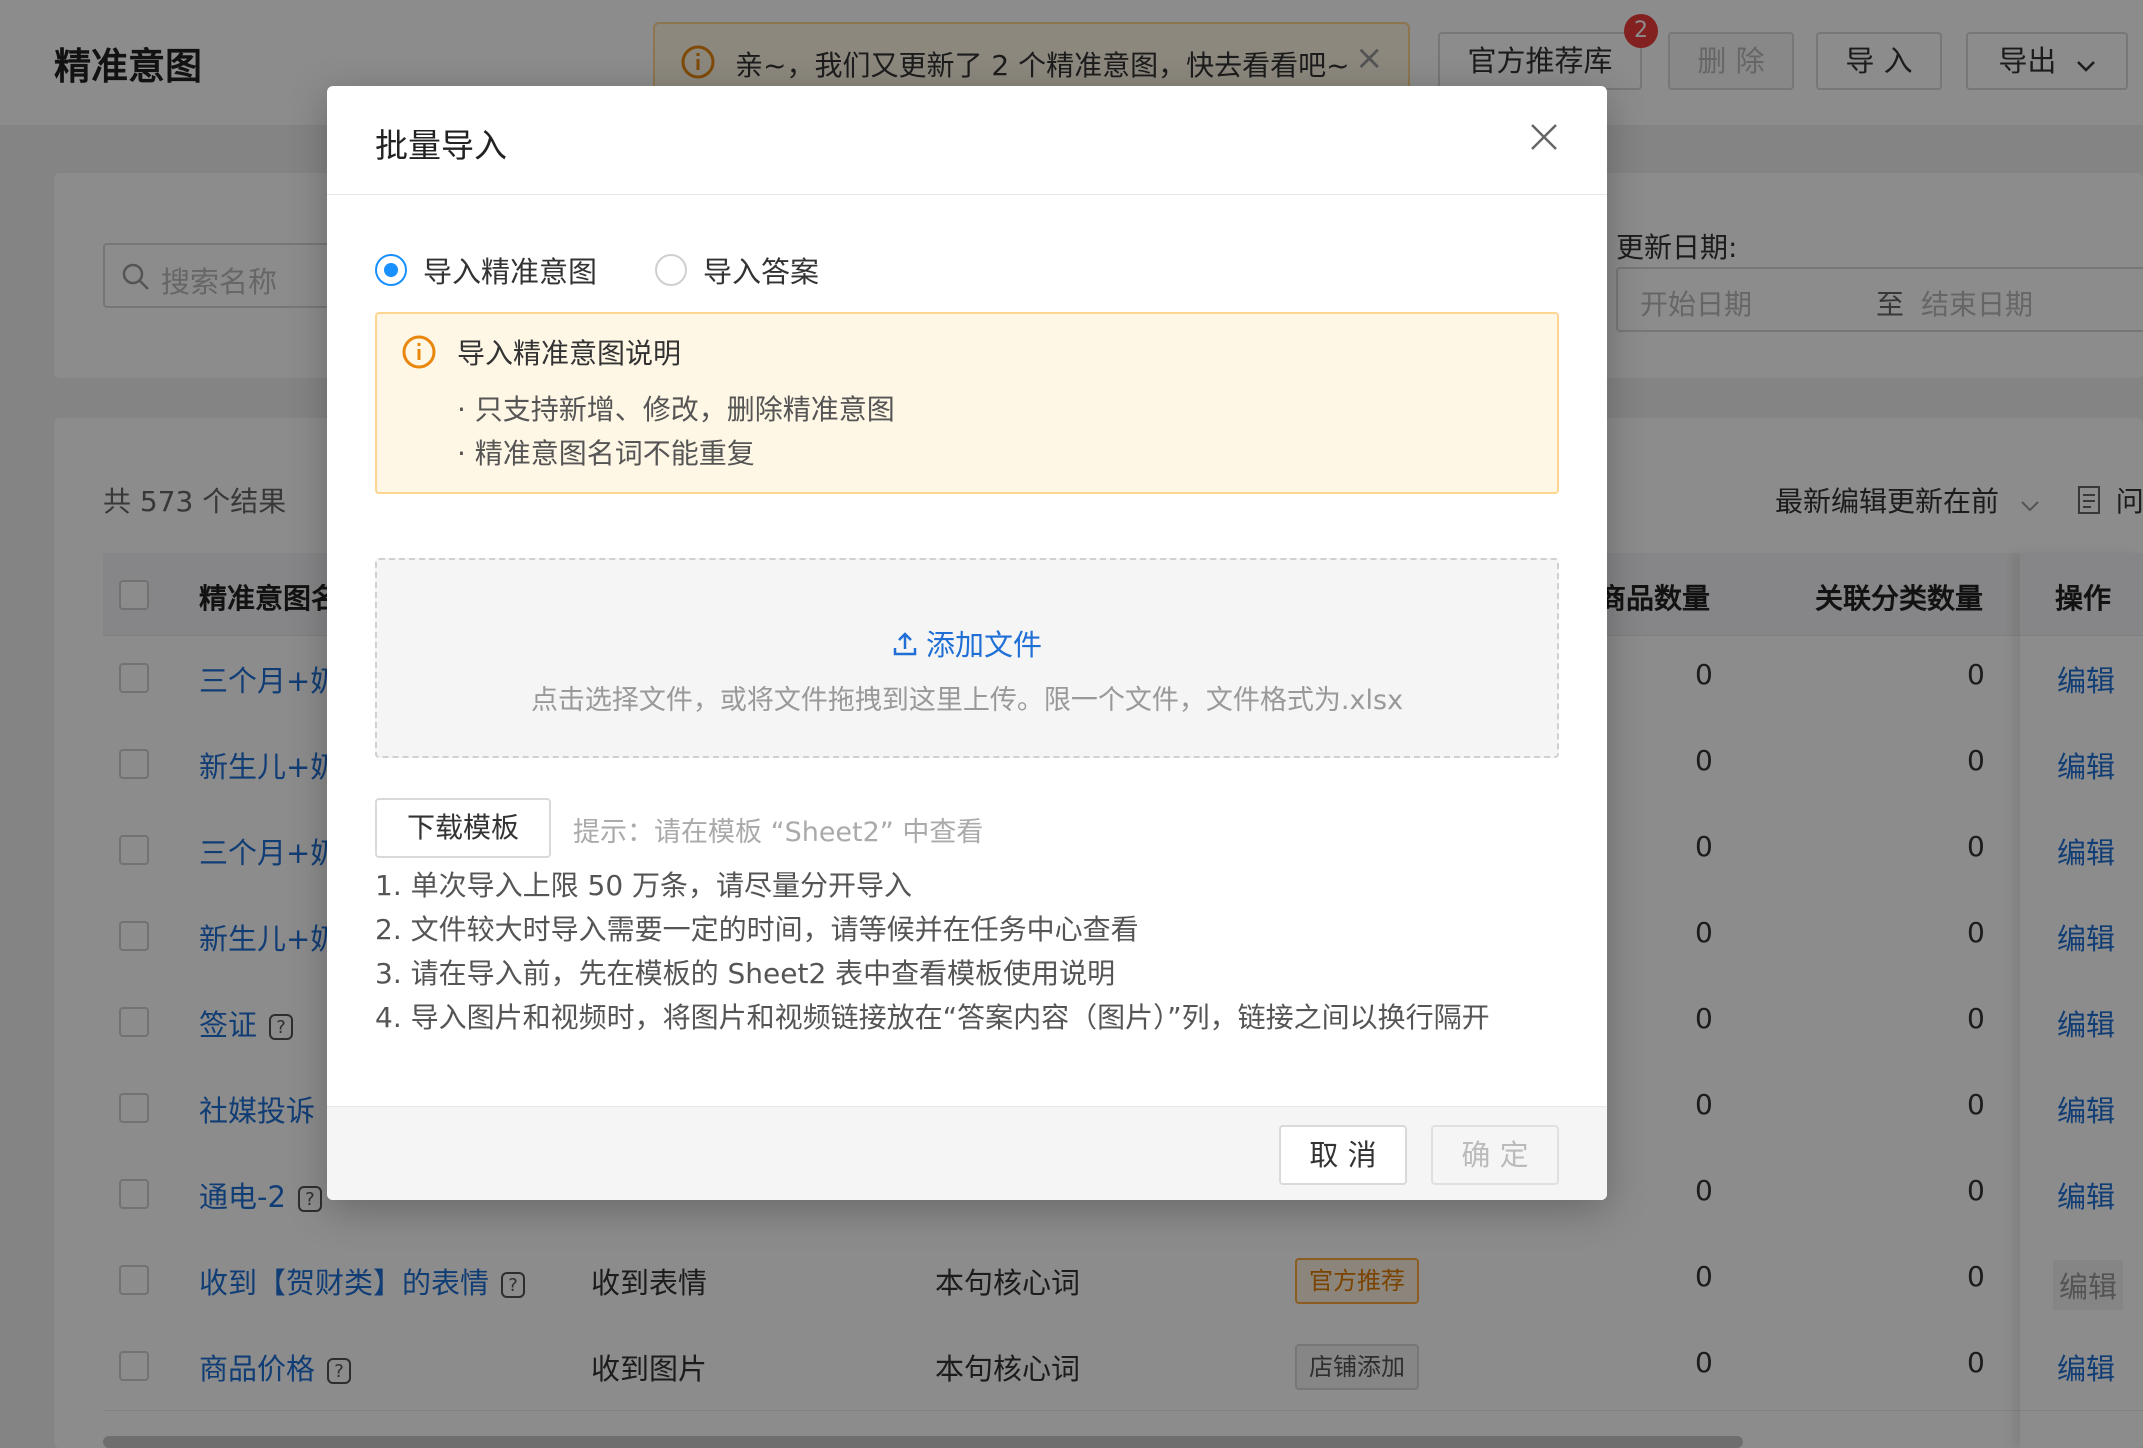  What do you see at coordinates (1343, 1155) in the screenshot?
I see `cancel-button: 取 消` at bounding box center [1343, 1155].